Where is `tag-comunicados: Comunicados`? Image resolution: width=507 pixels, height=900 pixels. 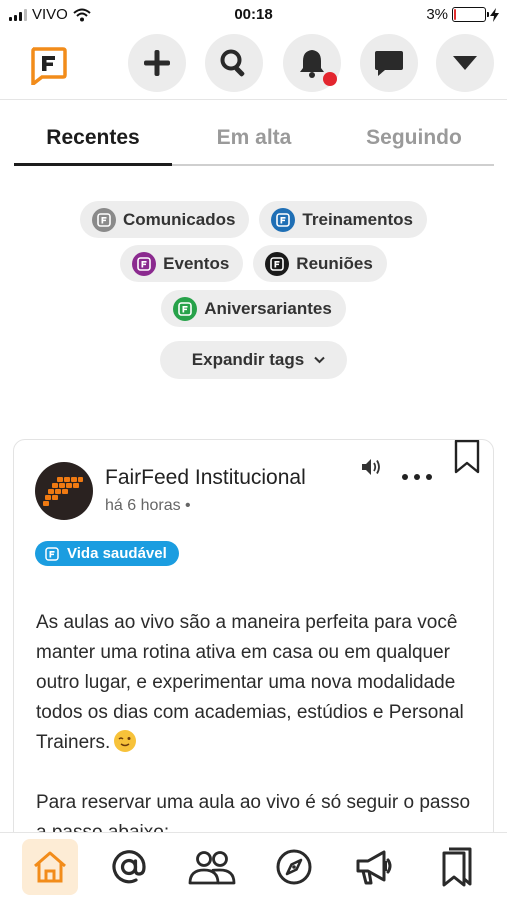 tag-comunicados: Comunicados is located at coordinates (165, 219).